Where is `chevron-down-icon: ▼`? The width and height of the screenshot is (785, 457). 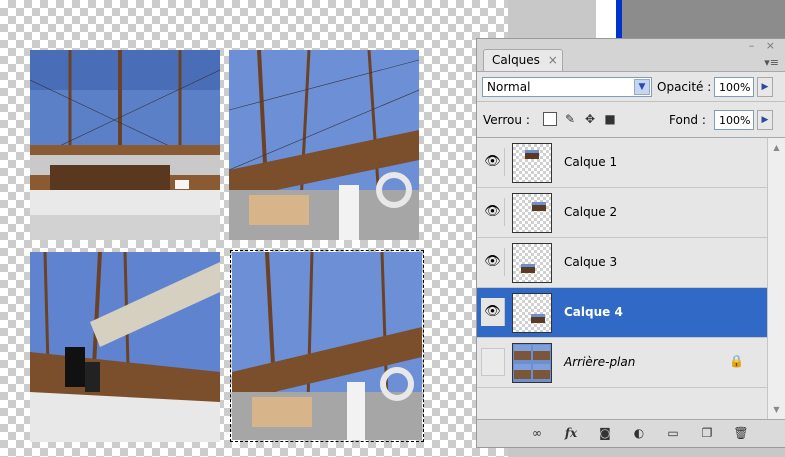 chevron-down-icon: ▼ is located at coordinates (642, 87).